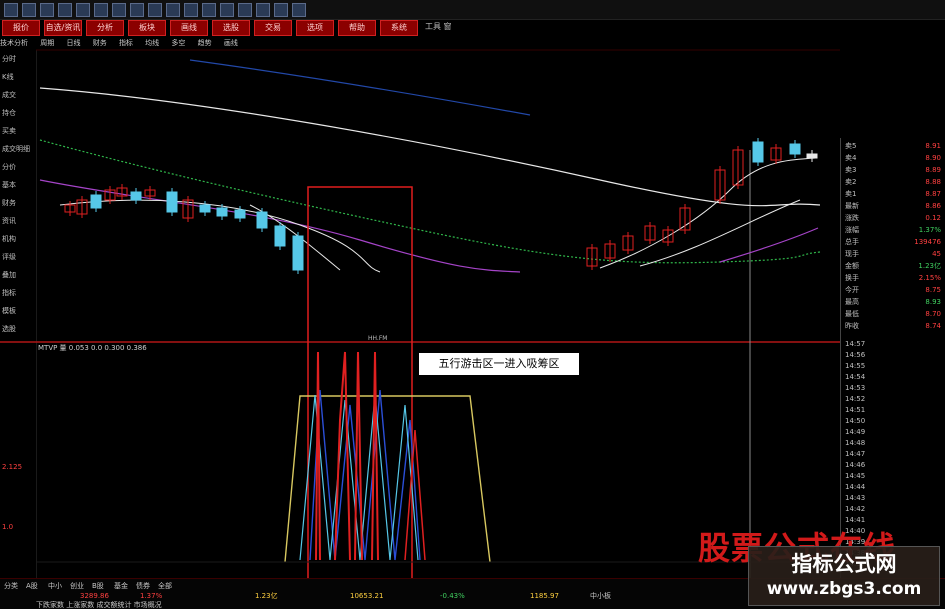 The image size is (945, 609). I want to click on indicator-label: MTVP 量 0.053 0.0 0.300 0.386, so click(92, 348).